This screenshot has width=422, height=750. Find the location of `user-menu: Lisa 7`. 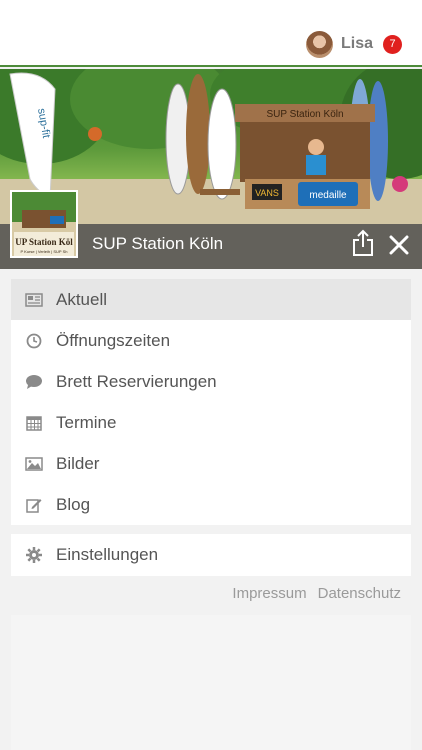

user-menu: Lisa 7 is located at coordinates (353, 44).